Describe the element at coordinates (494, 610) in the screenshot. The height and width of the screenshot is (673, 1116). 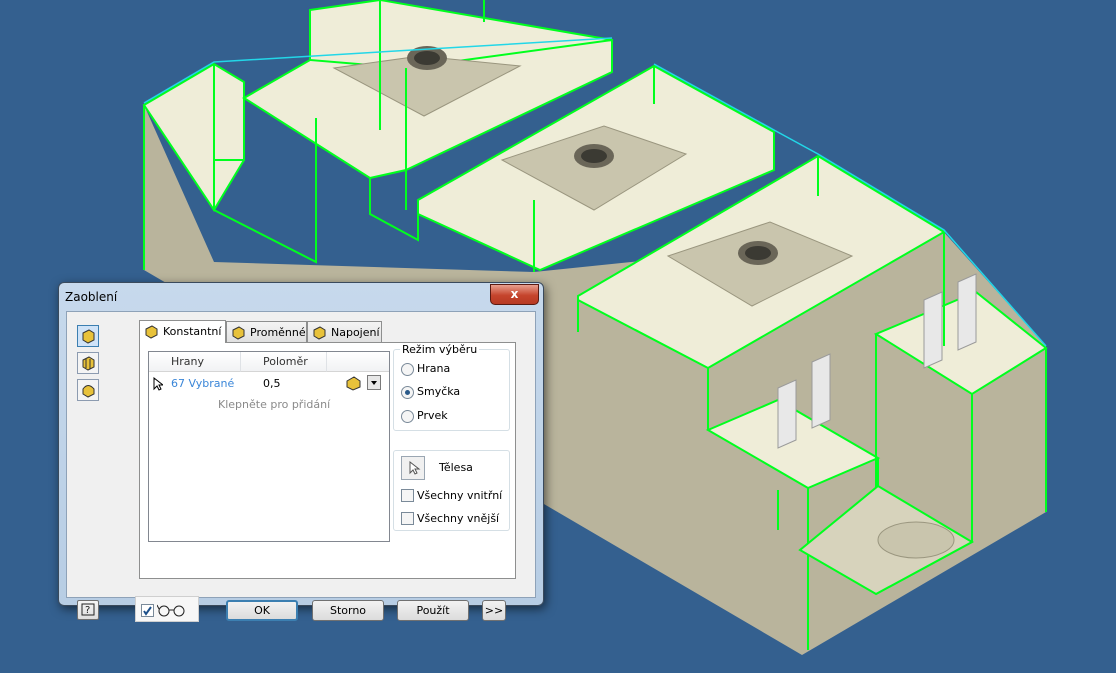
I see `more-button: >>` at that location.